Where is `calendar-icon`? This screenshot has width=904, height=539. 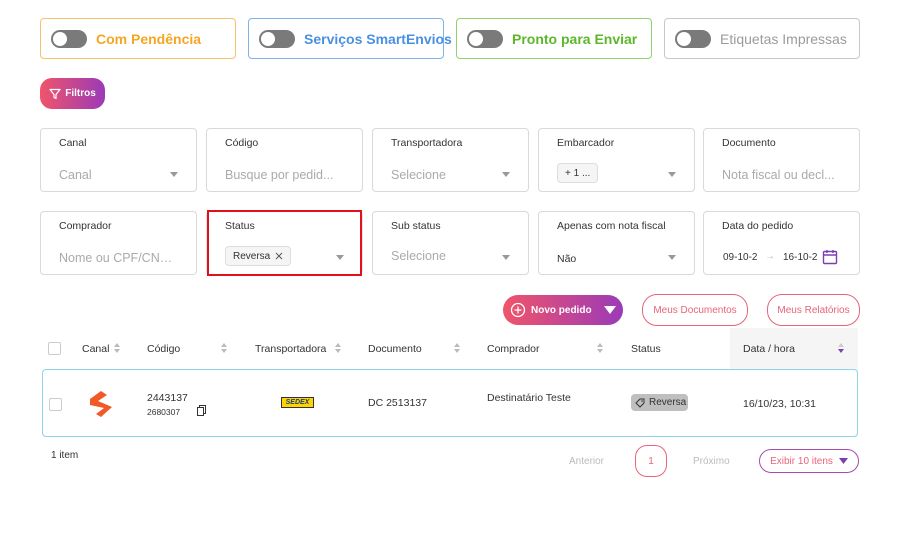 calendar-icon is located at coordinates (830, 257).